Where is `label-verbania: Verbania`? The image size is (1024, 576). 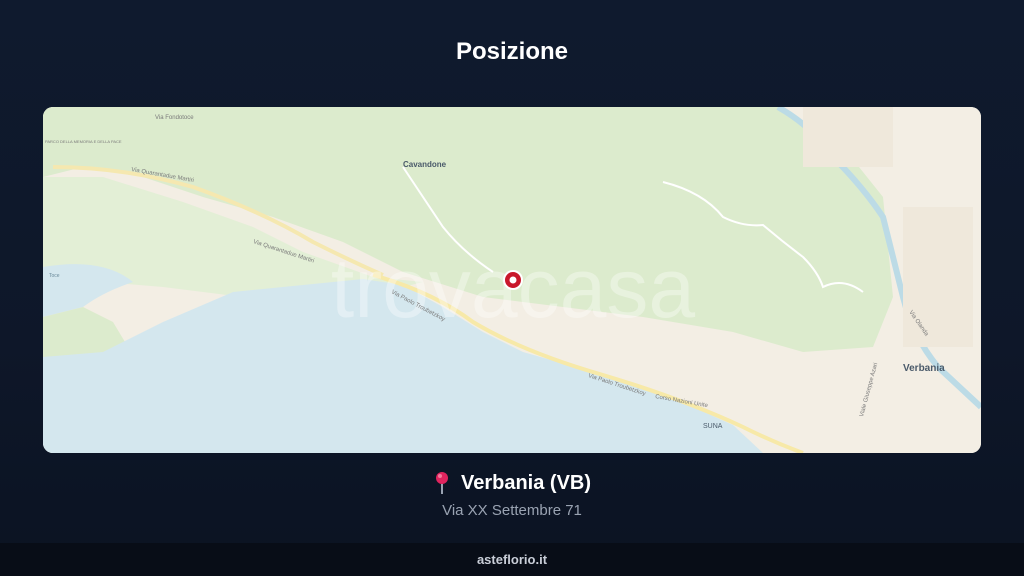 label-verbania: Verbania is located at coordinates (924, 368).